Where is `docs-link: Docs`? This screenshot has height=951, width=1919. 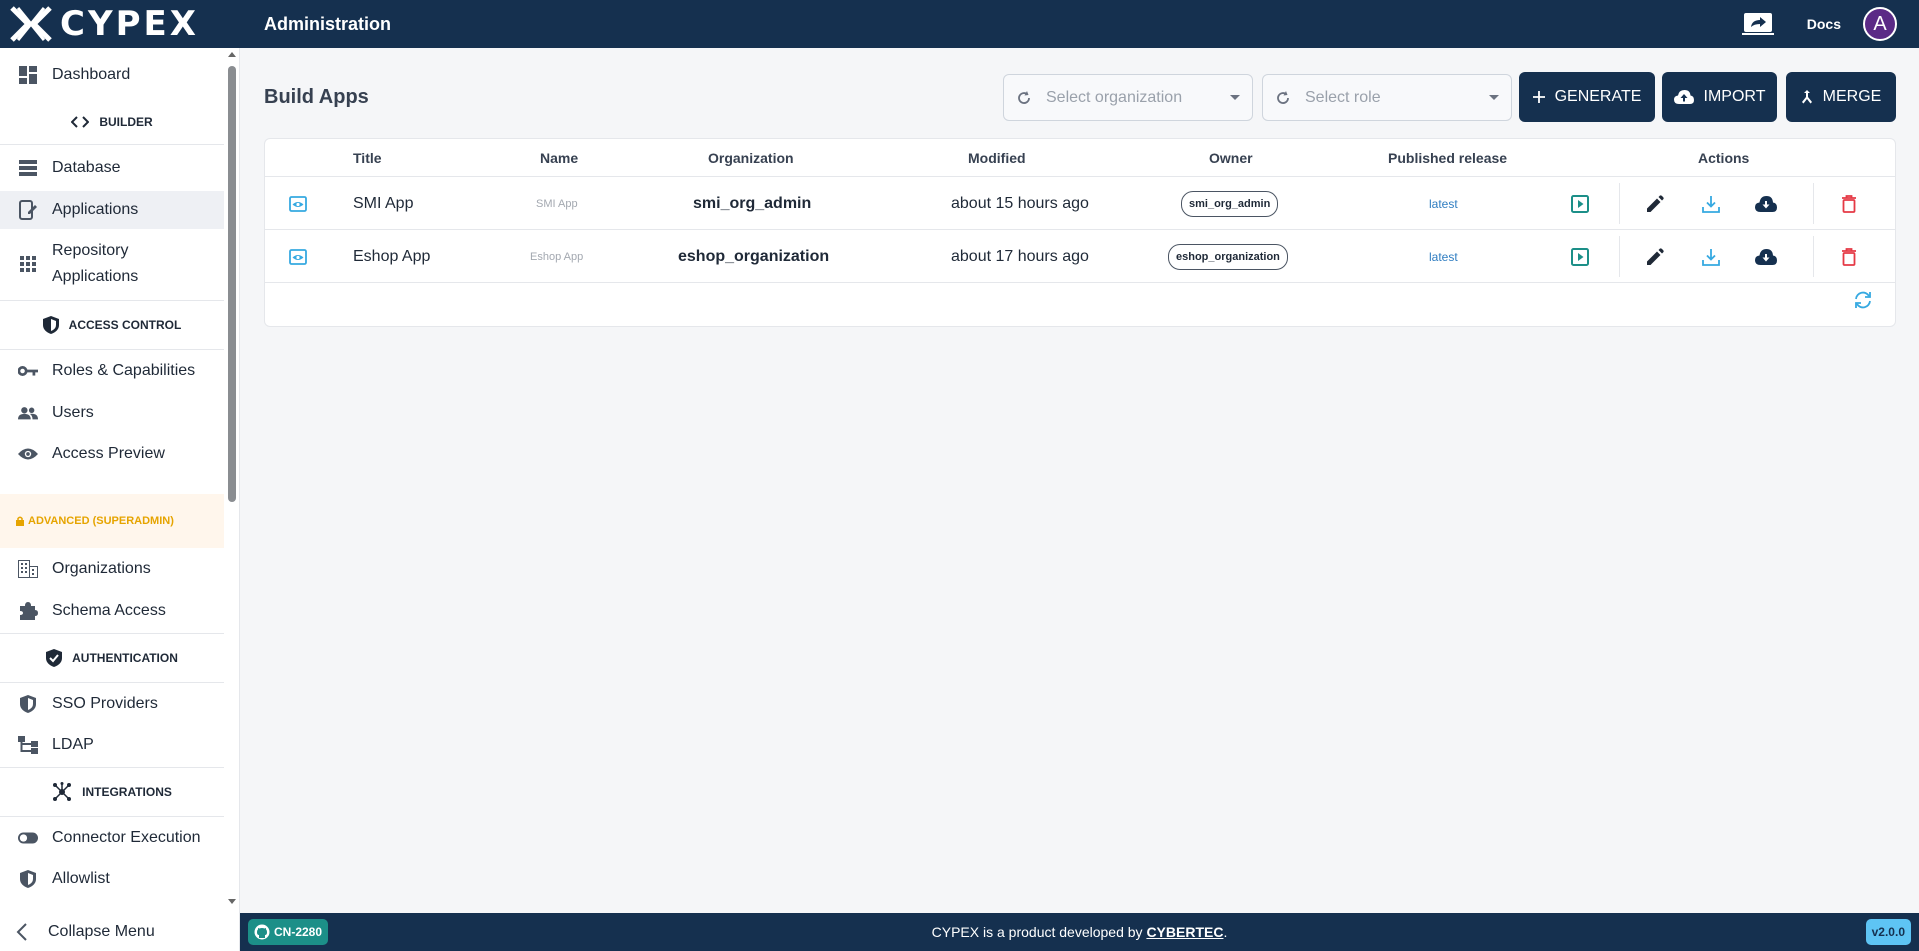
docs-link: Docs is located at coordinates (1824, 24).